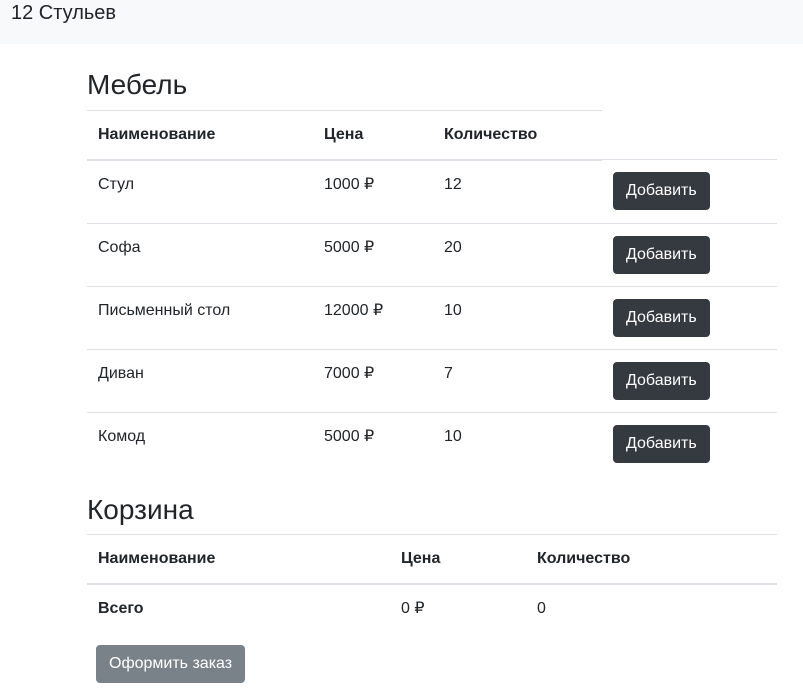  What do you see at coordinates (200, 317) in the screenshot?
I see `item-name: Письменный стол` at bounding box center [200, 317].